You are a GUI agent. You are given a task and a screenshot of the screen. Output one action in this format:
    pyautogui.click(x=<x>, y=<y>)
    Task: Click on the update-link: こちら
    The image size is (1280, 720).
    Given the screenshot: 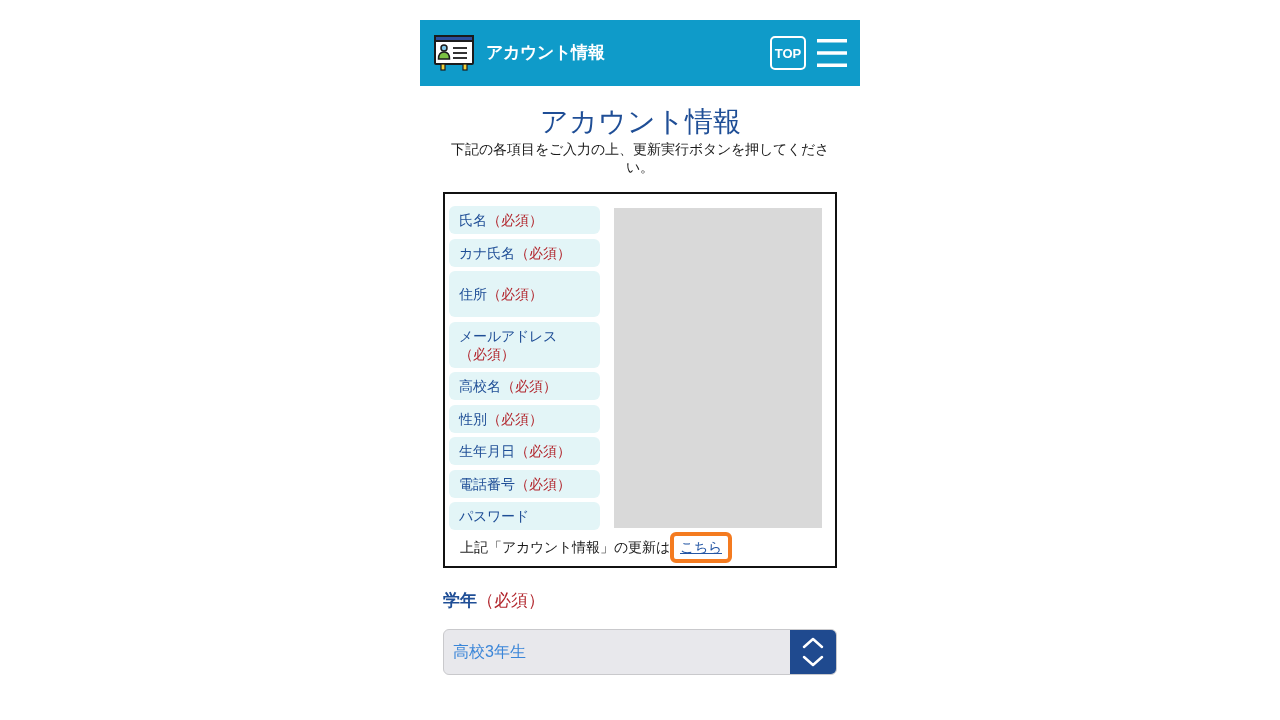 What is the action you would take?
    pyautogui.click(x=701, y=547)
    